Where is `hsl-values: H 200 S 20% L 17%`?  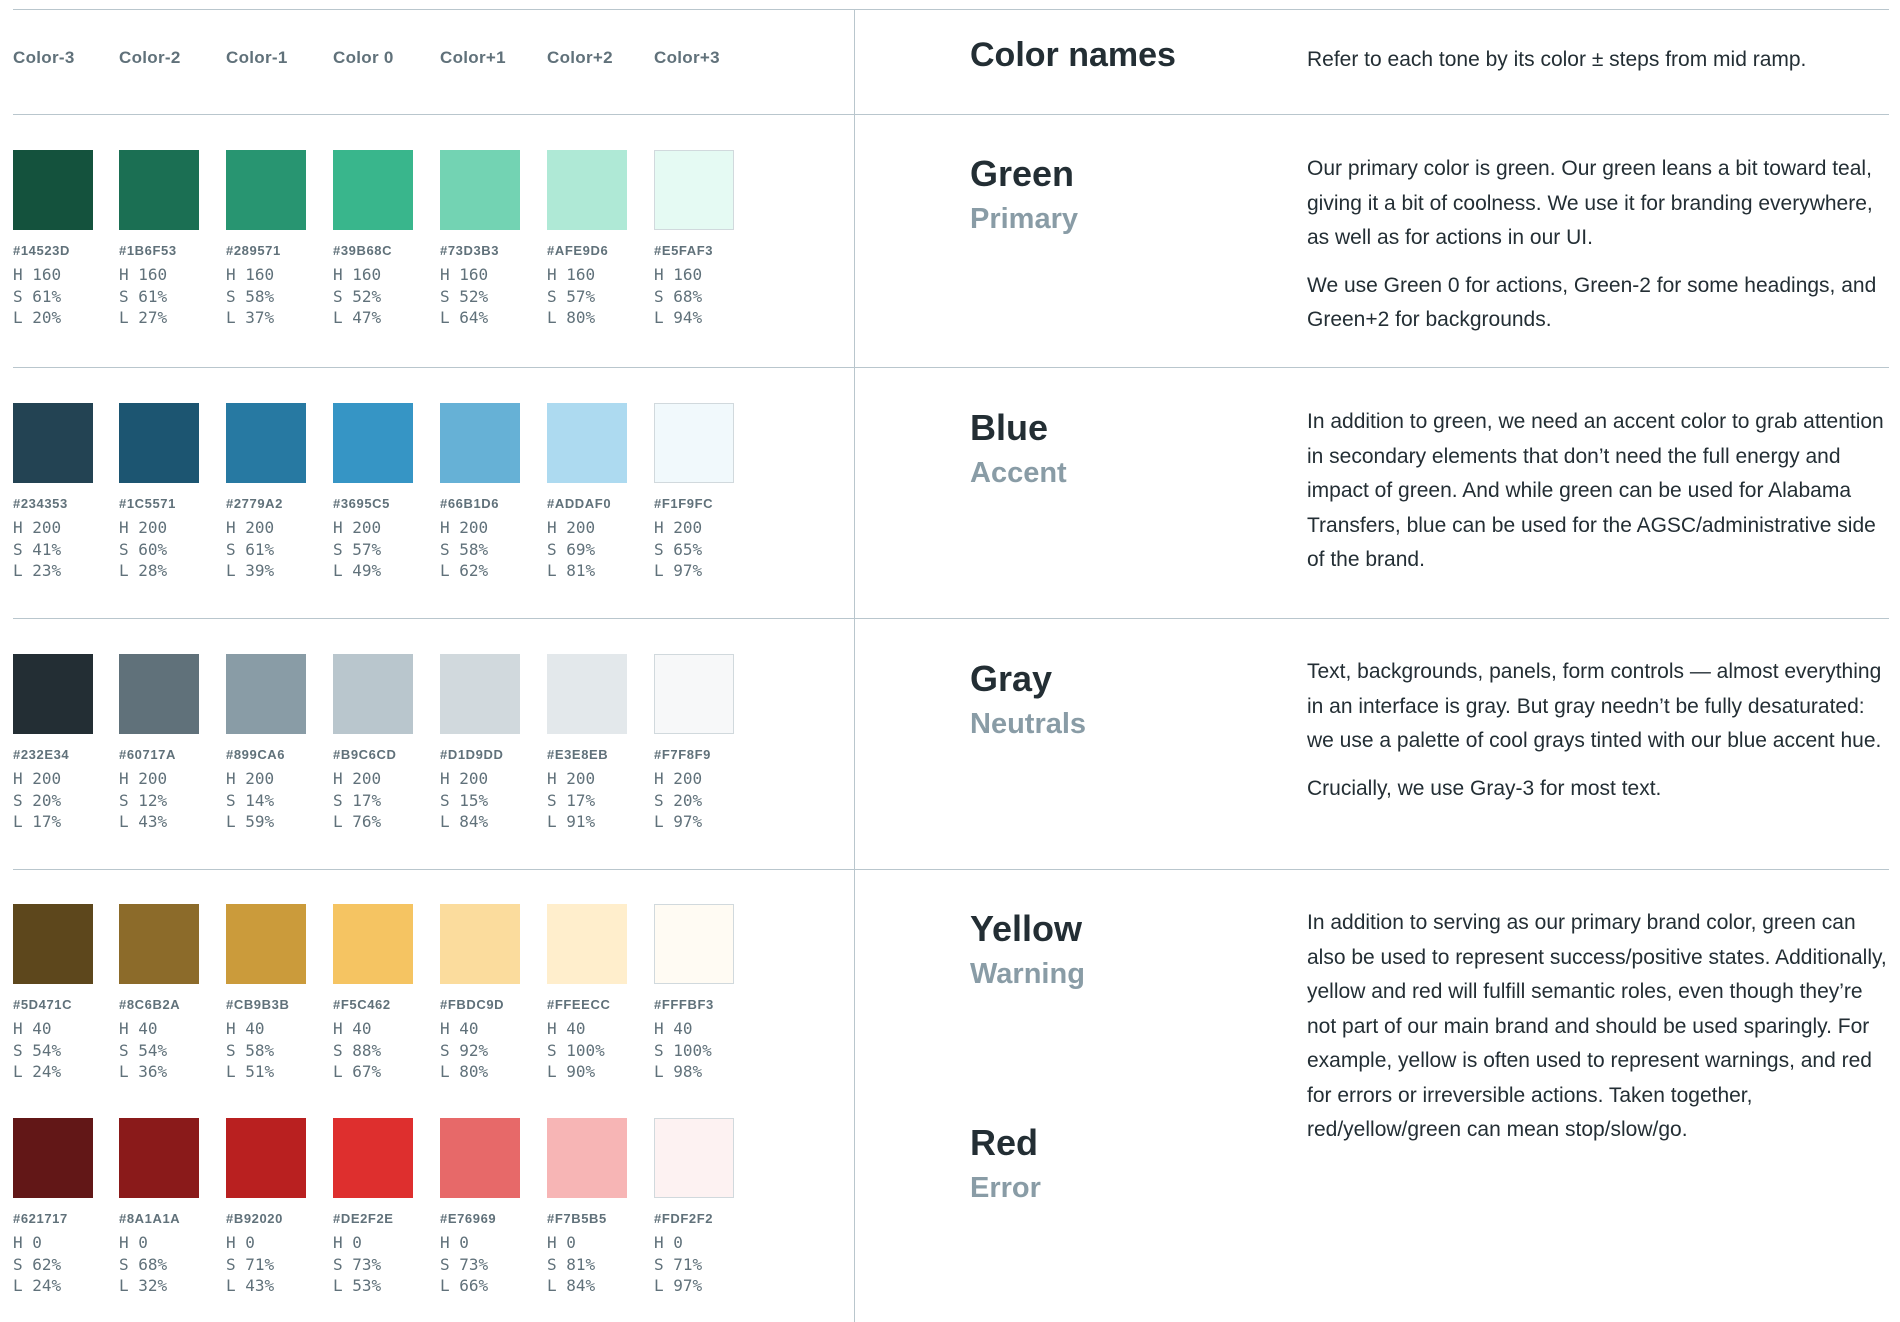
hsl-values: H 200 S 20% L 17% is located at coordinates (55, 800).